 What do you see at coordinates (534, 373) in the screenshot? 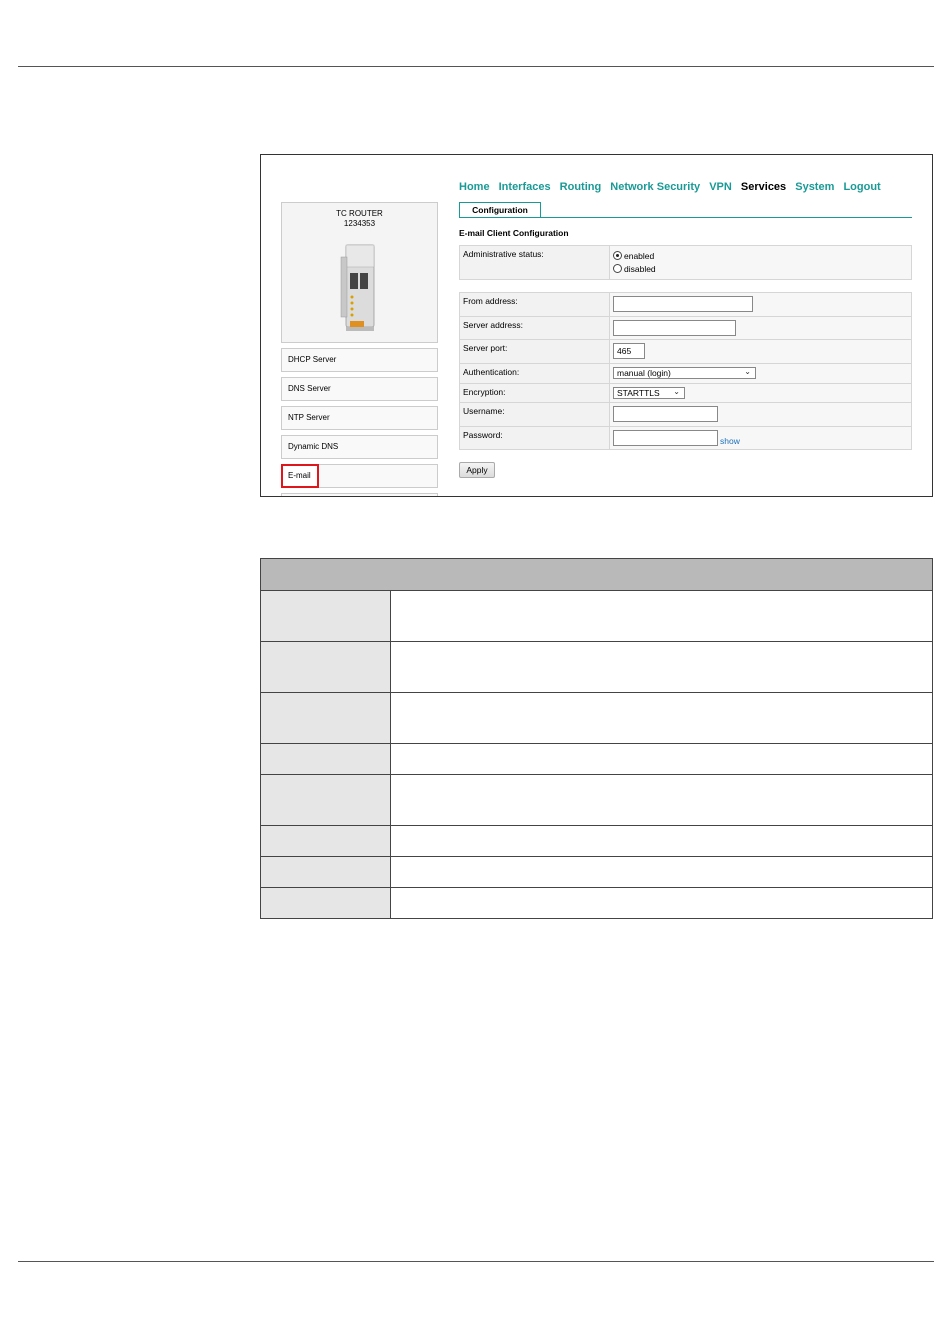
I see `authentication-label: Authentication:` at bounding box center [534, 373].